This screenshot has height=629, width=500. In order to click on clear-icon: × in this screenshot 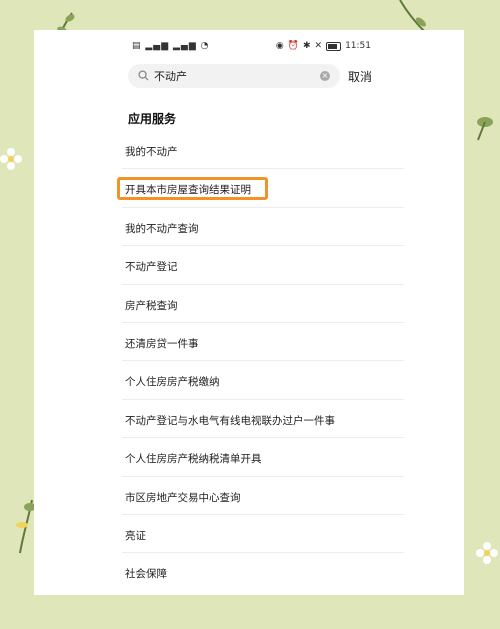, I will do `click(325, 76)`.